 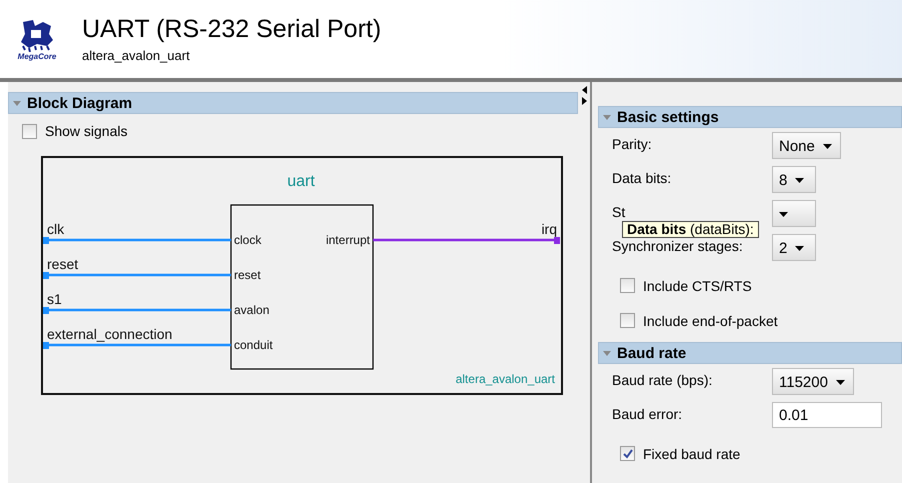 I want to click on collapse-left-icon, so click(x=584, y=90).